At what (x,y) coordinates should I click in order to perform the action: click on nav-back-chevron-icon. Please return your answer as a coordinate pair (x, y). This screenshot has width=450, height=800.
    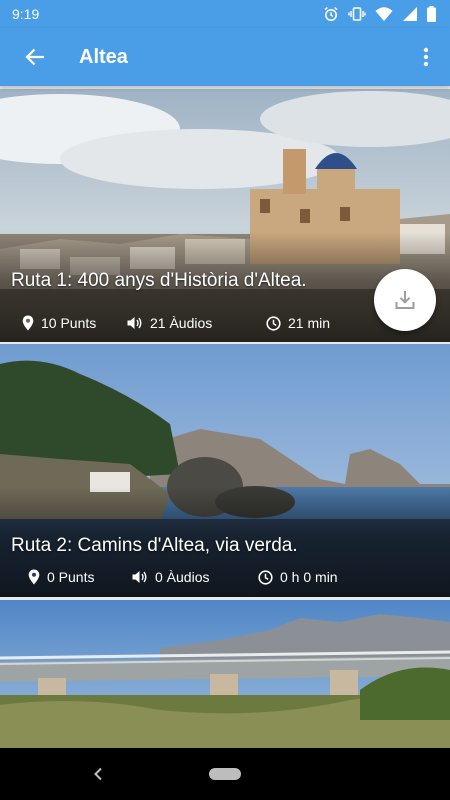
    Looking at the image, I should click on (98, 774).